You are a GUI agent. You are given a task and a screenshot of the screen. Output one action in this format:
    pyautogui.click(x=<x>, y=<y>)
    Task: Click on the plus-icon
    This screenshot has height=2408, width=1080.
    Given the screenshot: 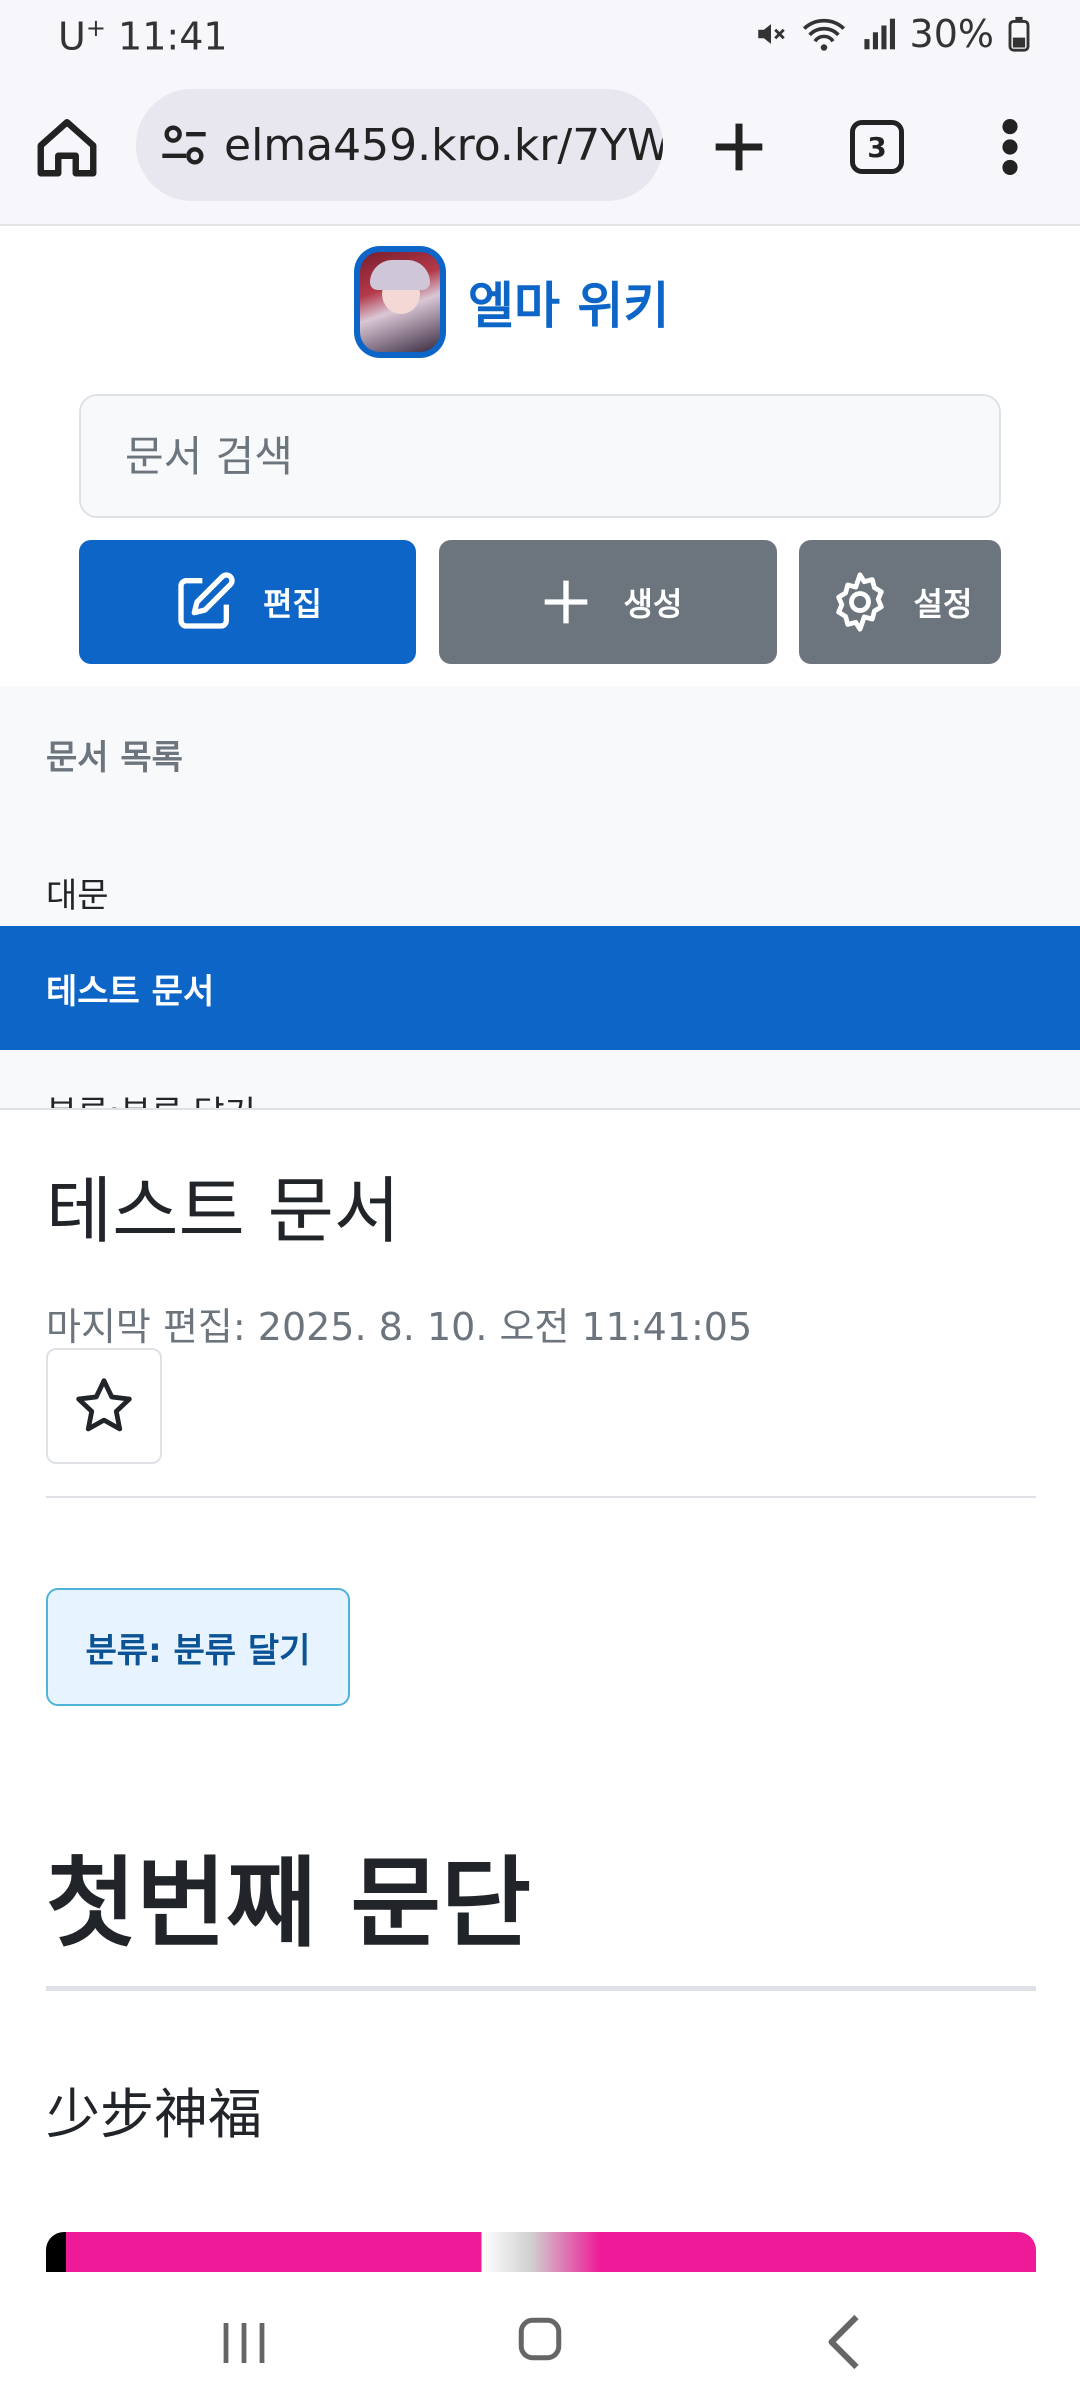 What is the action you would take?
    pyautogui.click(x=565, y=602)
    